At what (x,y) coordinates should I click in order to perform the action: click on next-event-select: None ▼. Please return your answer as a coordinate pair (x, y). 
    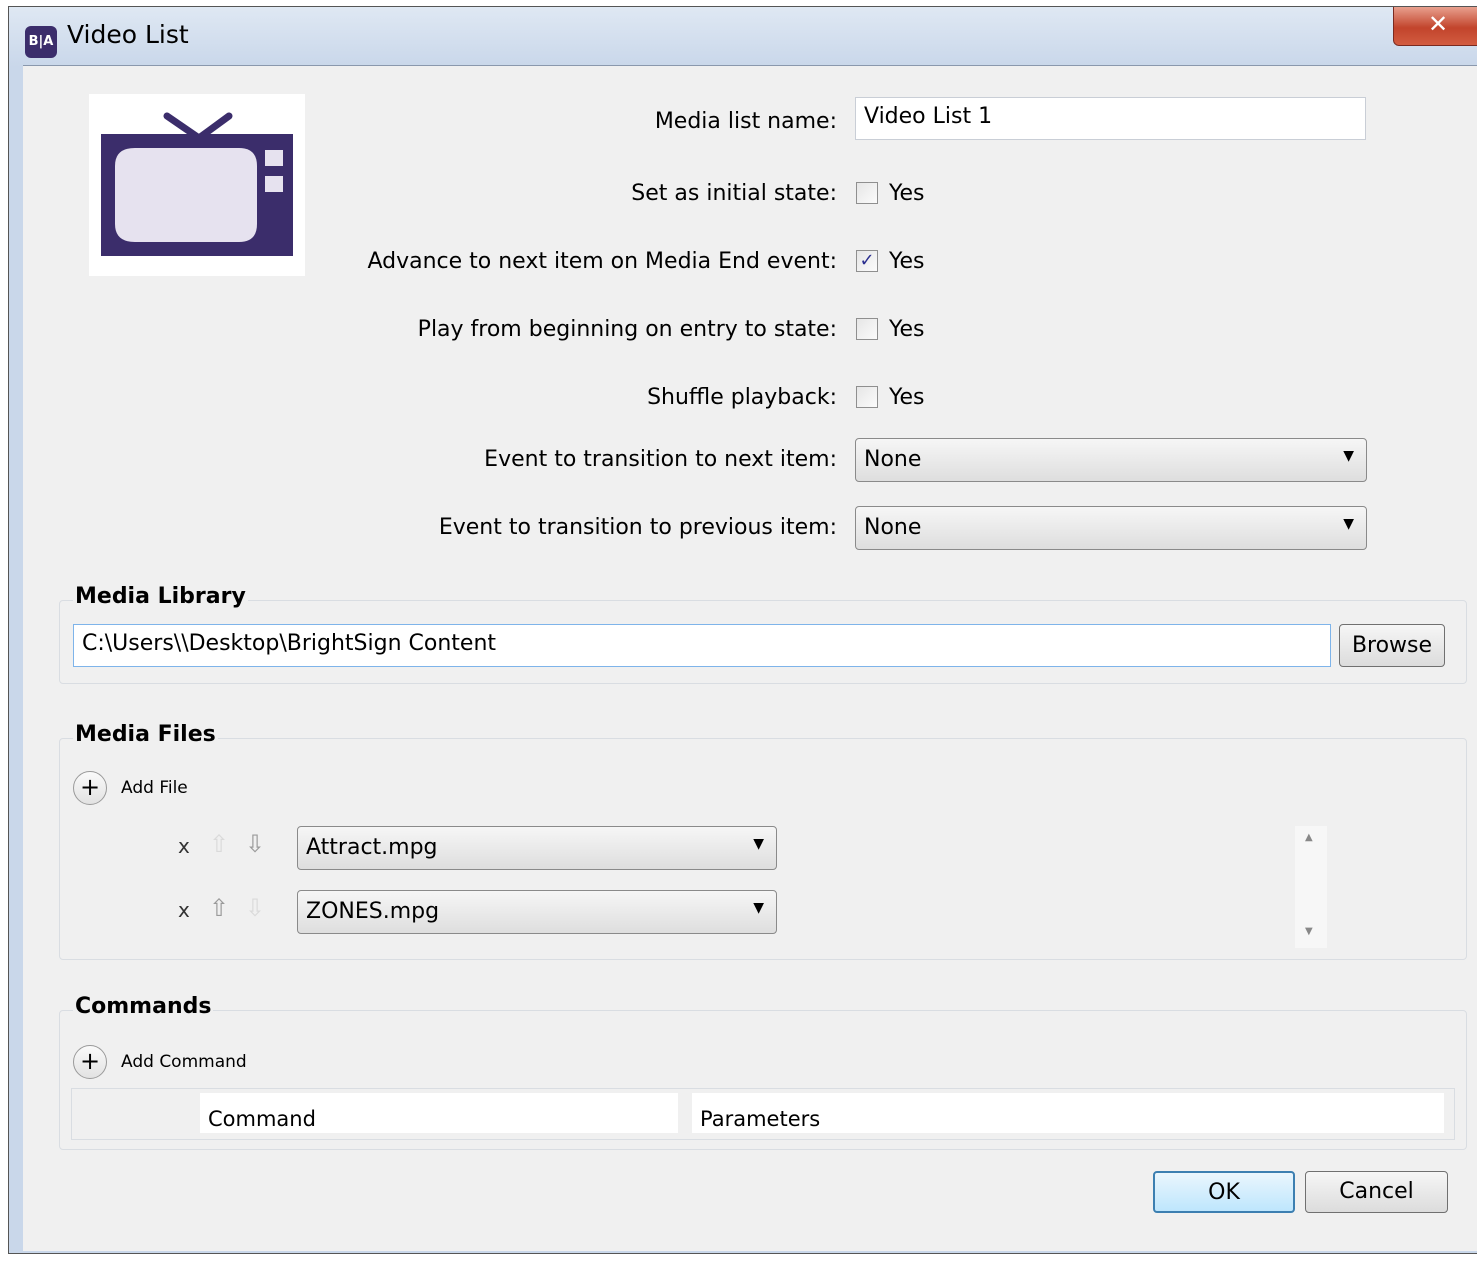
    Looking at the image, I should click on (1111, 460).